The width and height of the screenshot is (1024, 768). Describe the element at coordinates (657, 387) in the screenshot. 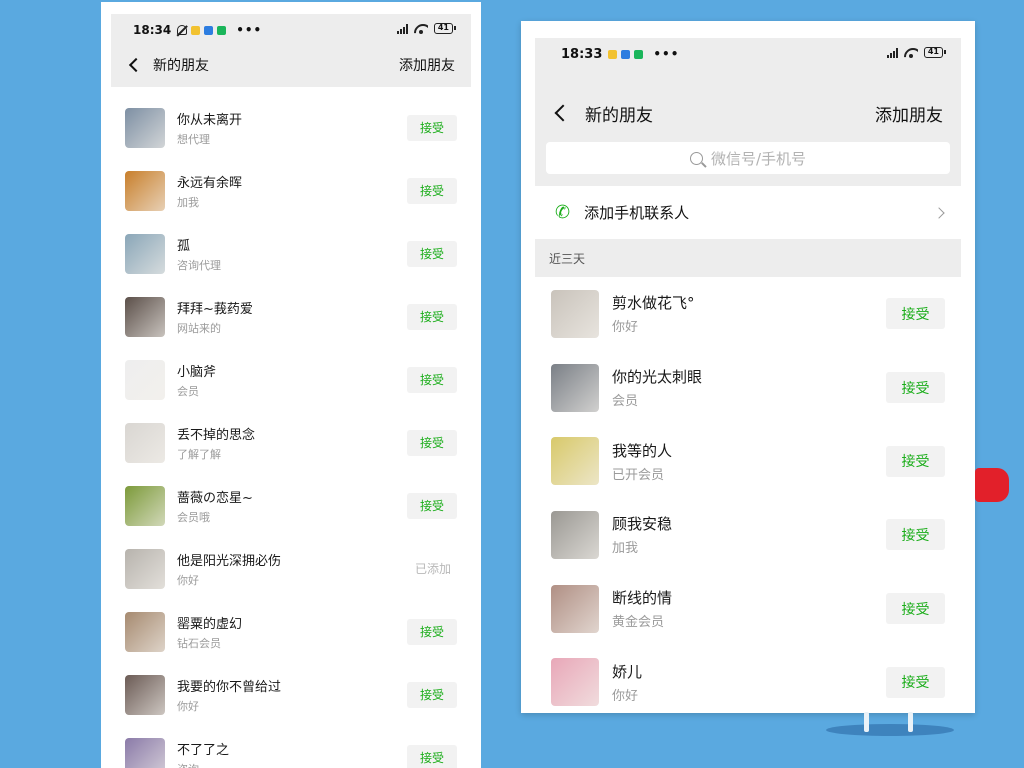

I see `request-text: 你的光太刺眼 会员` at that location.